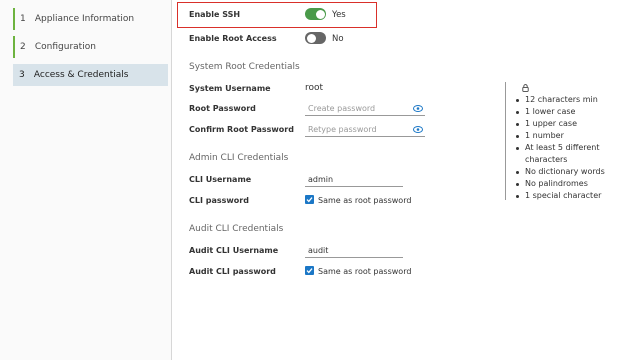 This screenshot has height=360, width=640. Describe the element at coordinates (365, 200) in the screenshot. I see `cli-same-as-root-label: Same as root password` at that location.